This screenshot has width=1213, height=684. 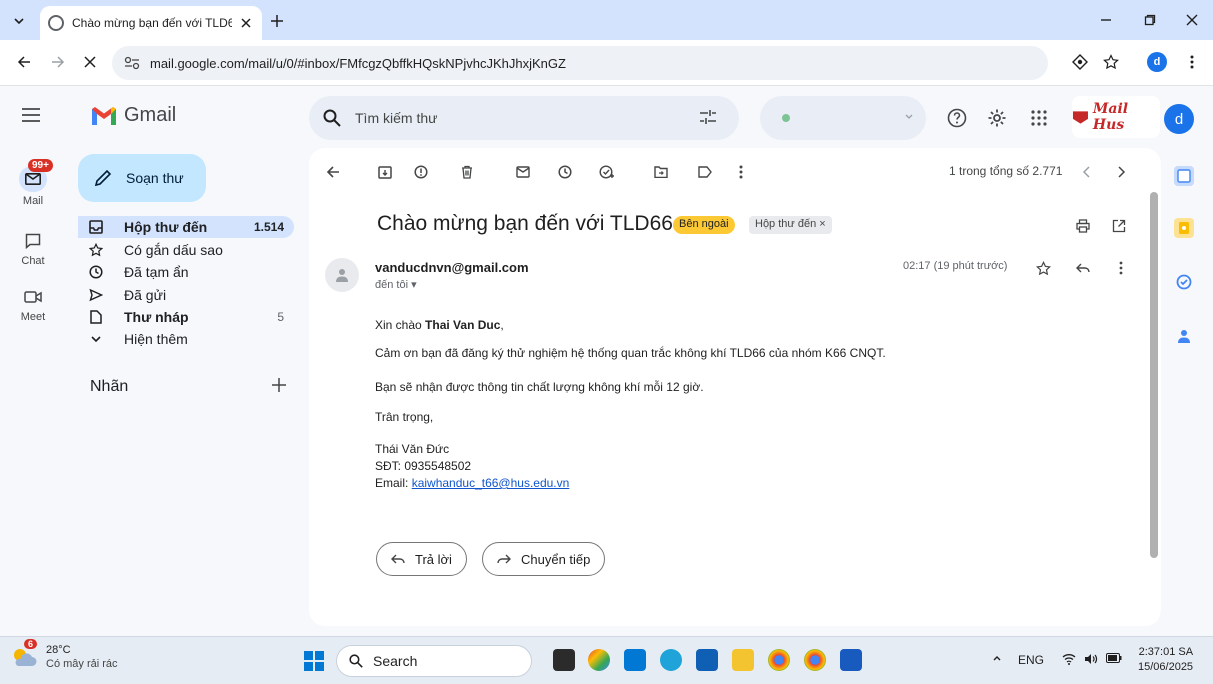 What do you see at coordinates (1080, 62) in the screenshot?
I see `extension-button` at bounding box center [1080, 62].